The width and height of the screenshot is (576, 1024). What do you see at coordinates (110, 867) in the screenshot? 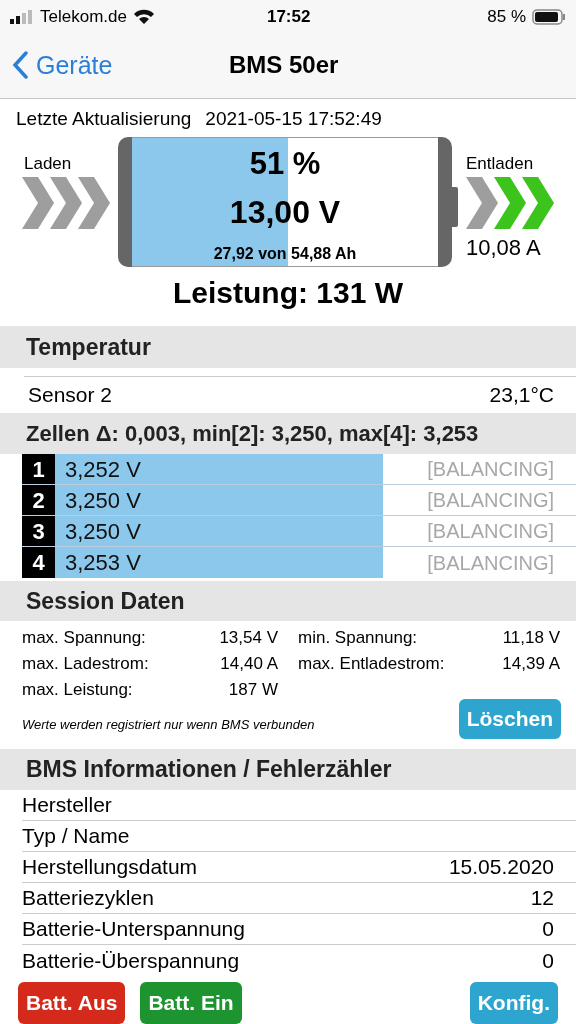
I see `info-label: Herstellungsdatum` at bounding box center [110, 867].